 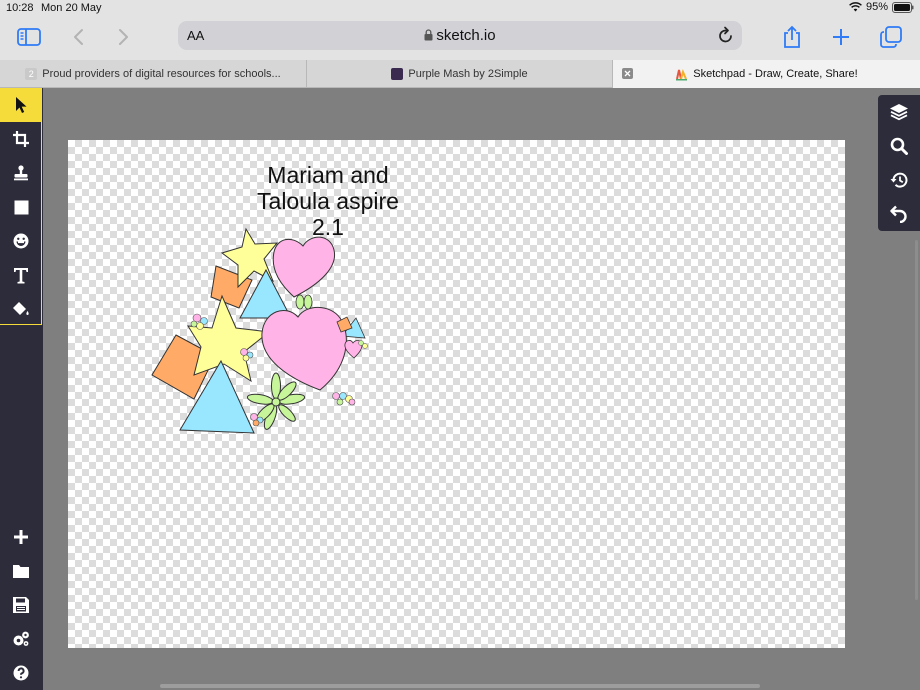 I want to click on history-icon, so click(x=899, y=180).